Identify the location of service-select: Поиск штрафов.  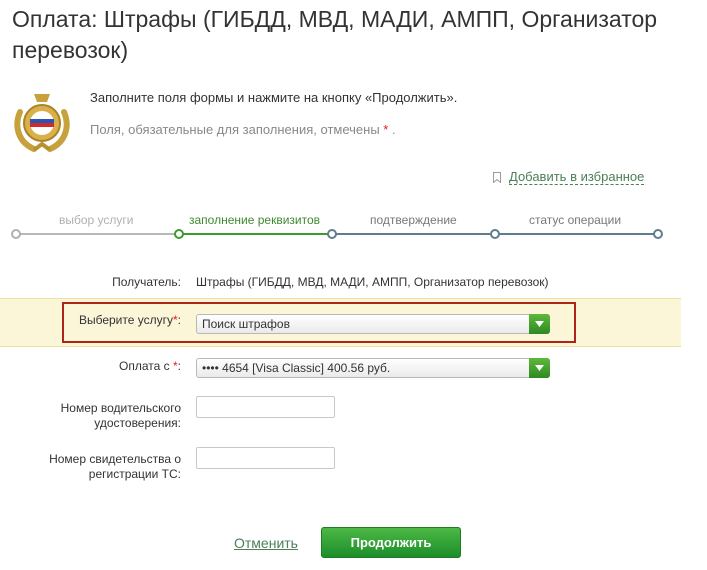
(373, 324).